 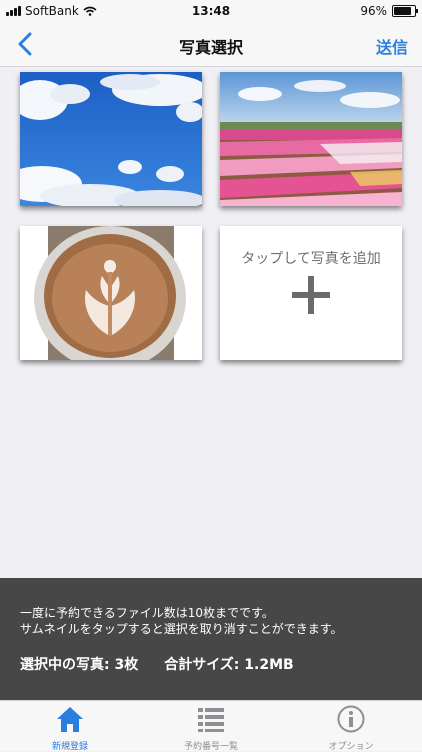 I want to click on photo-thumbnail-flowers, so click(x=311, y=139).